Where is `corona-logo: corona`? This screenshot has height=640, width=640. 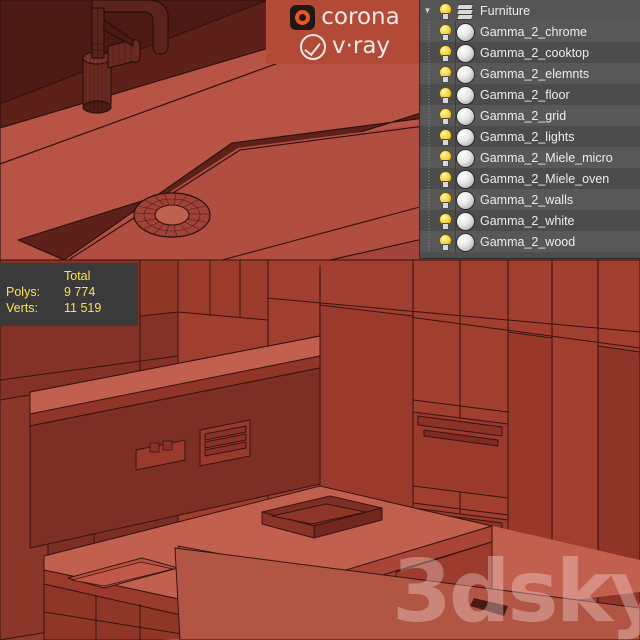 corona-logo: corona is located at coordinates (345, 18).